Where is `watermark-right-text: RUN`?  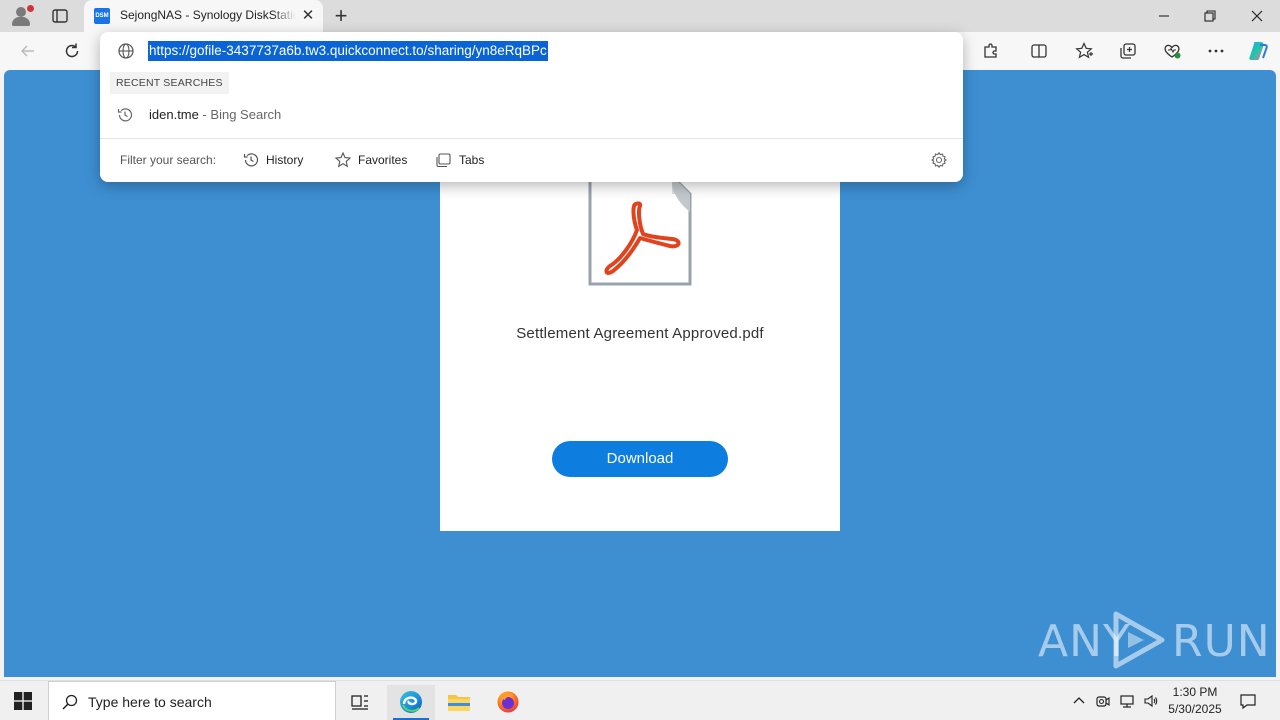 watermark-right-text: RUN is located at coordinates (1221, 641).